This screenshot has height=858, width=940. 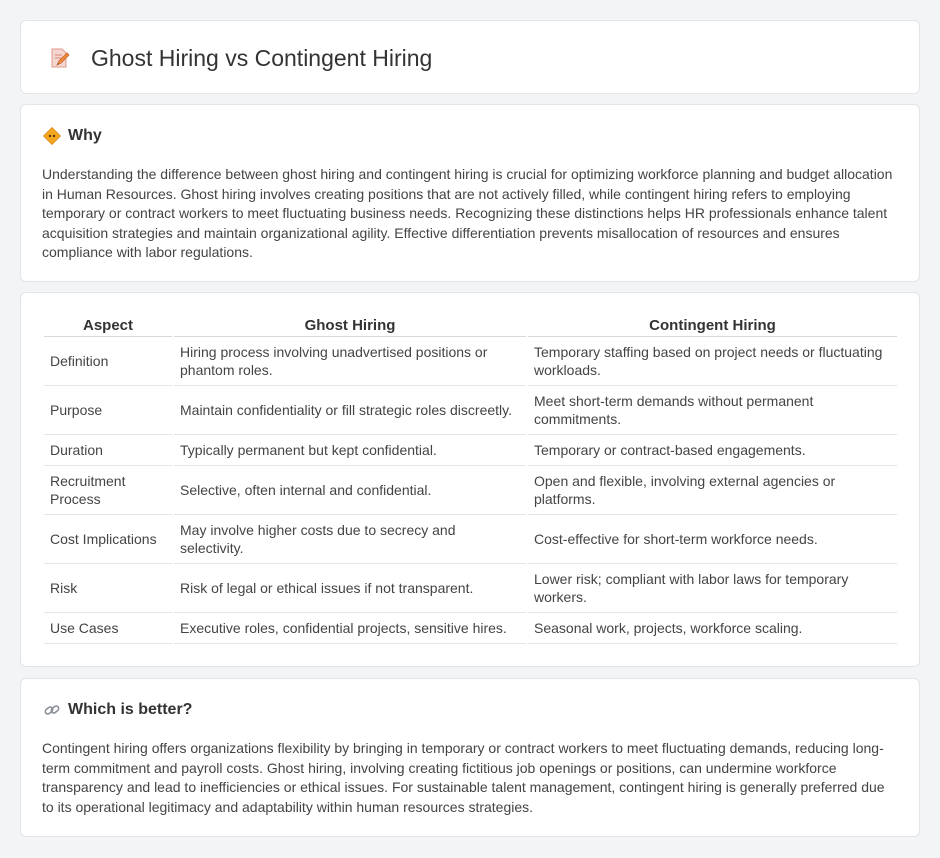 What do you see at coordinates (85, 135) in the screenshot?
I see `why-heading: Why` at bounding box center [85, 135].